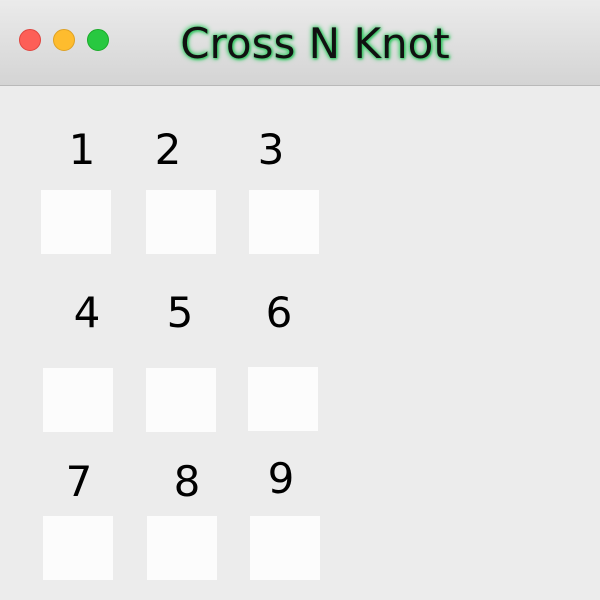 This screenshot has height=600, width=600. I want to click on cell-1-button, so click(76, 222).